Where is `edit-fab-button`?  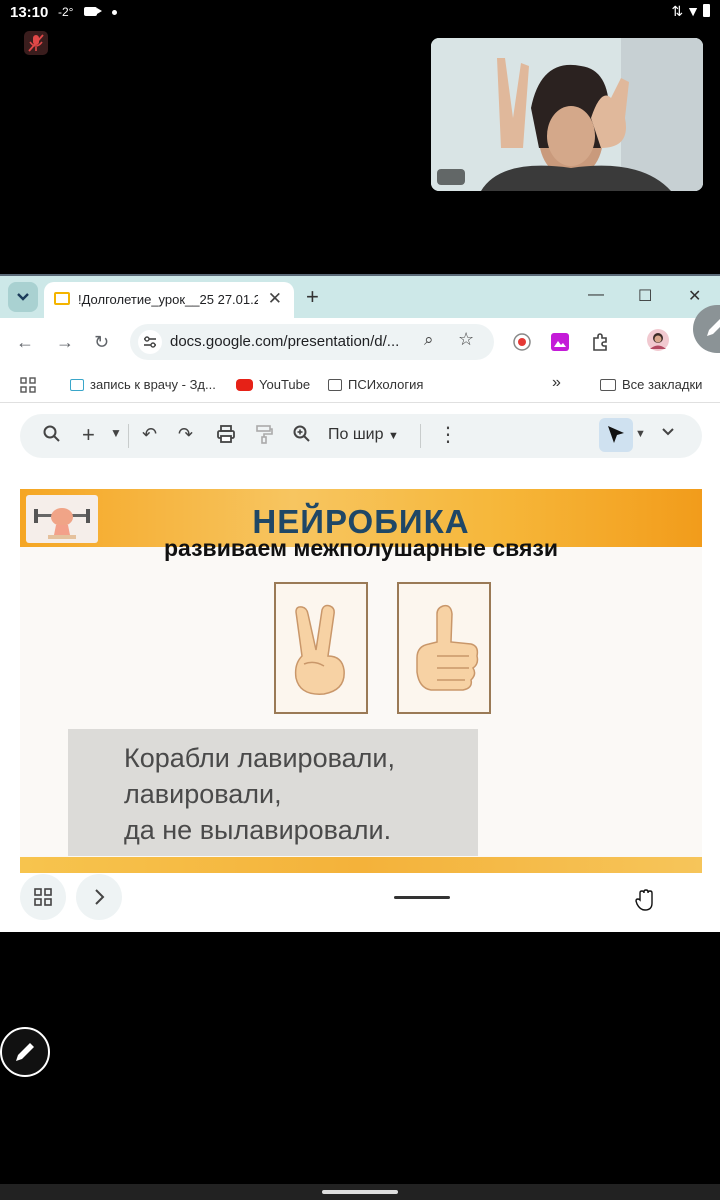 edit-fab-button is located at coordinates (25, 1052).